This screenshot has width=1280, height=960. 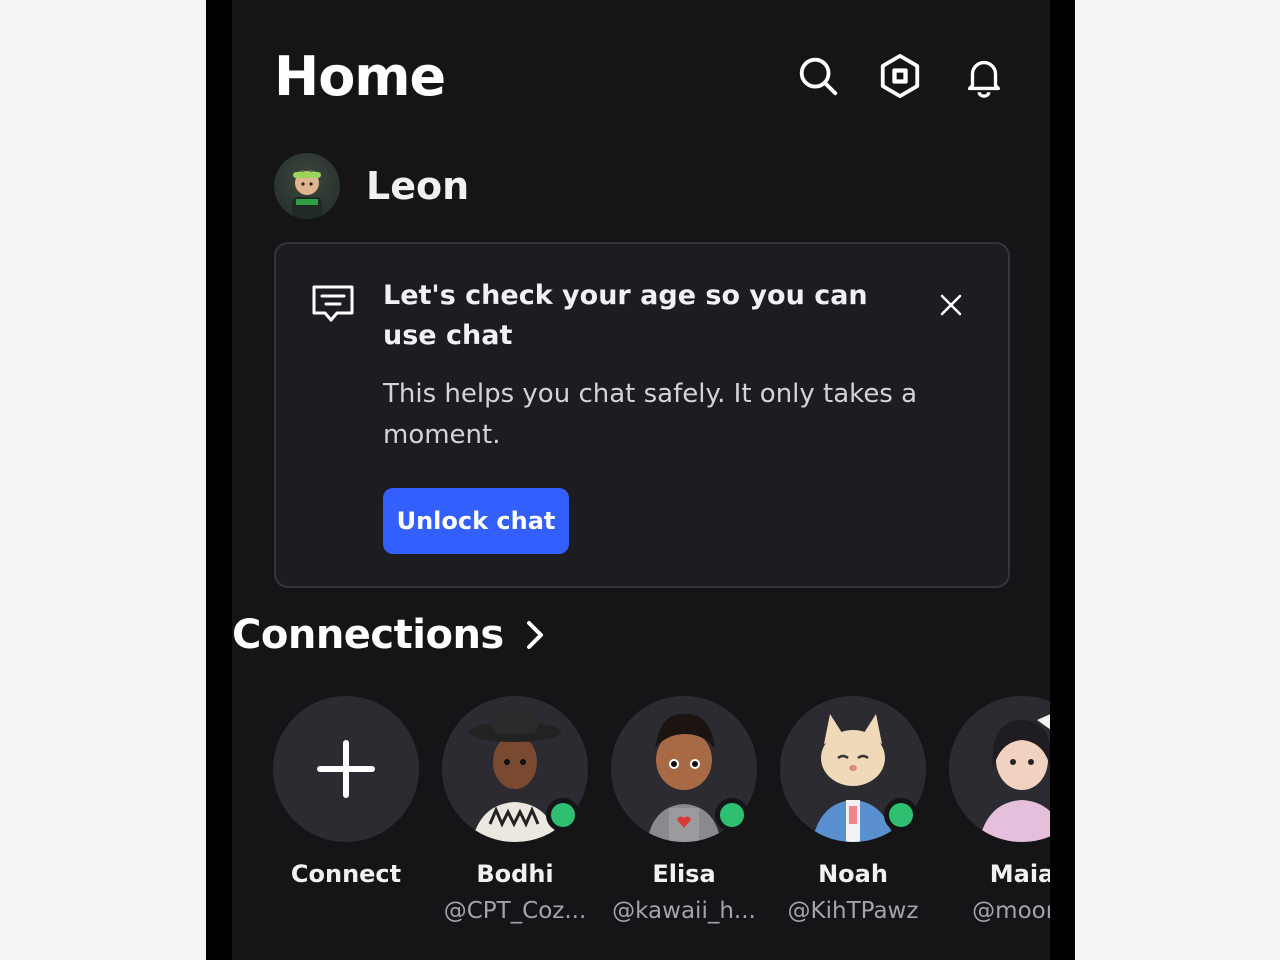 I want to click on connection-name: Elisa, so click(x=684, y=874).